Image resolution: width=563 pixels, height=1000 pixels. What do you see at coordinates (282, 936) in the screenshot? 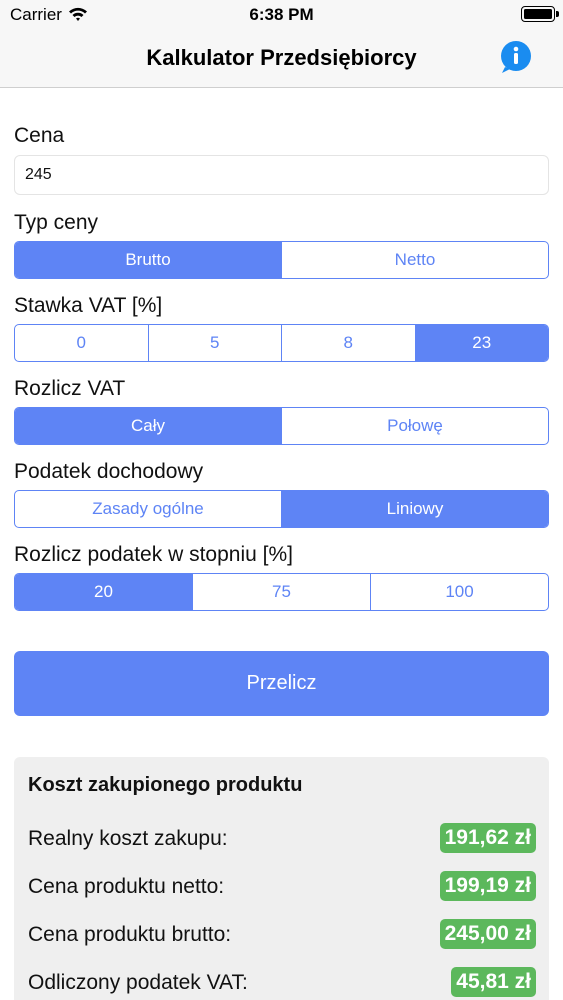
I see `result-row: Cena produktu brutto: 245,00 zł` at bounding box center [282, 936].